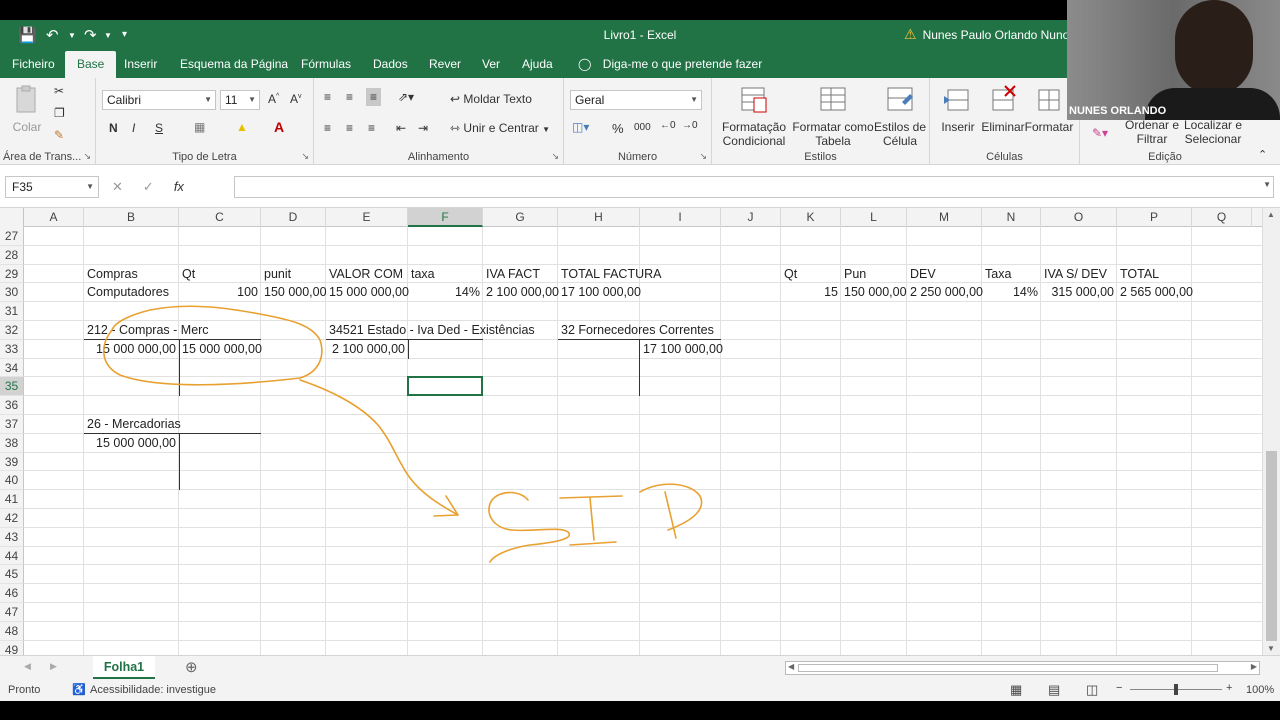 The image size is (1280, 720). Describe the element at coordinates (555, 156) in the screenshot. I see `alignment-launcher-icon: ↘` at that location.